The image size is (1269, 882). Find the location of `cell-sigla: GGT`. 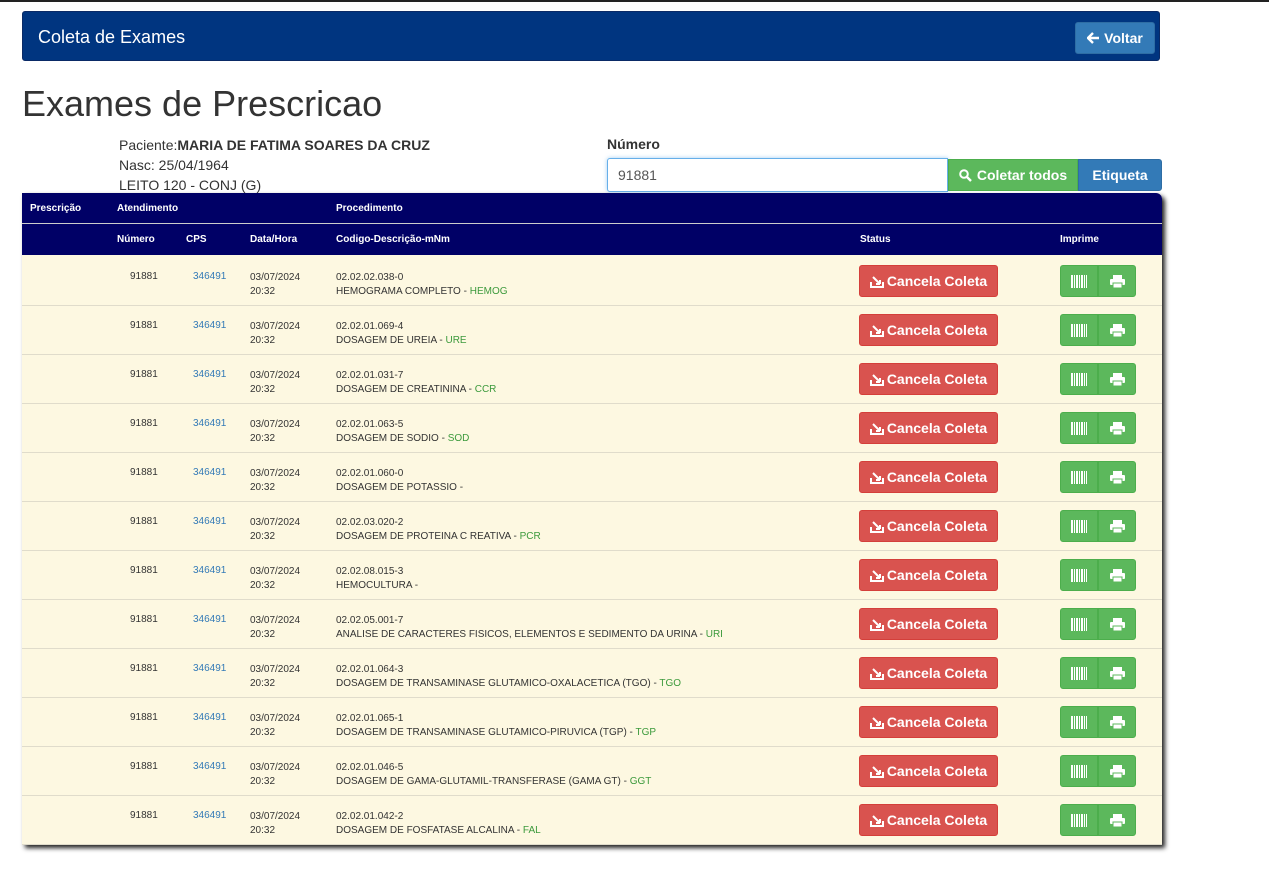

cell-sigla: GGT is located at coordinates (640, 781).